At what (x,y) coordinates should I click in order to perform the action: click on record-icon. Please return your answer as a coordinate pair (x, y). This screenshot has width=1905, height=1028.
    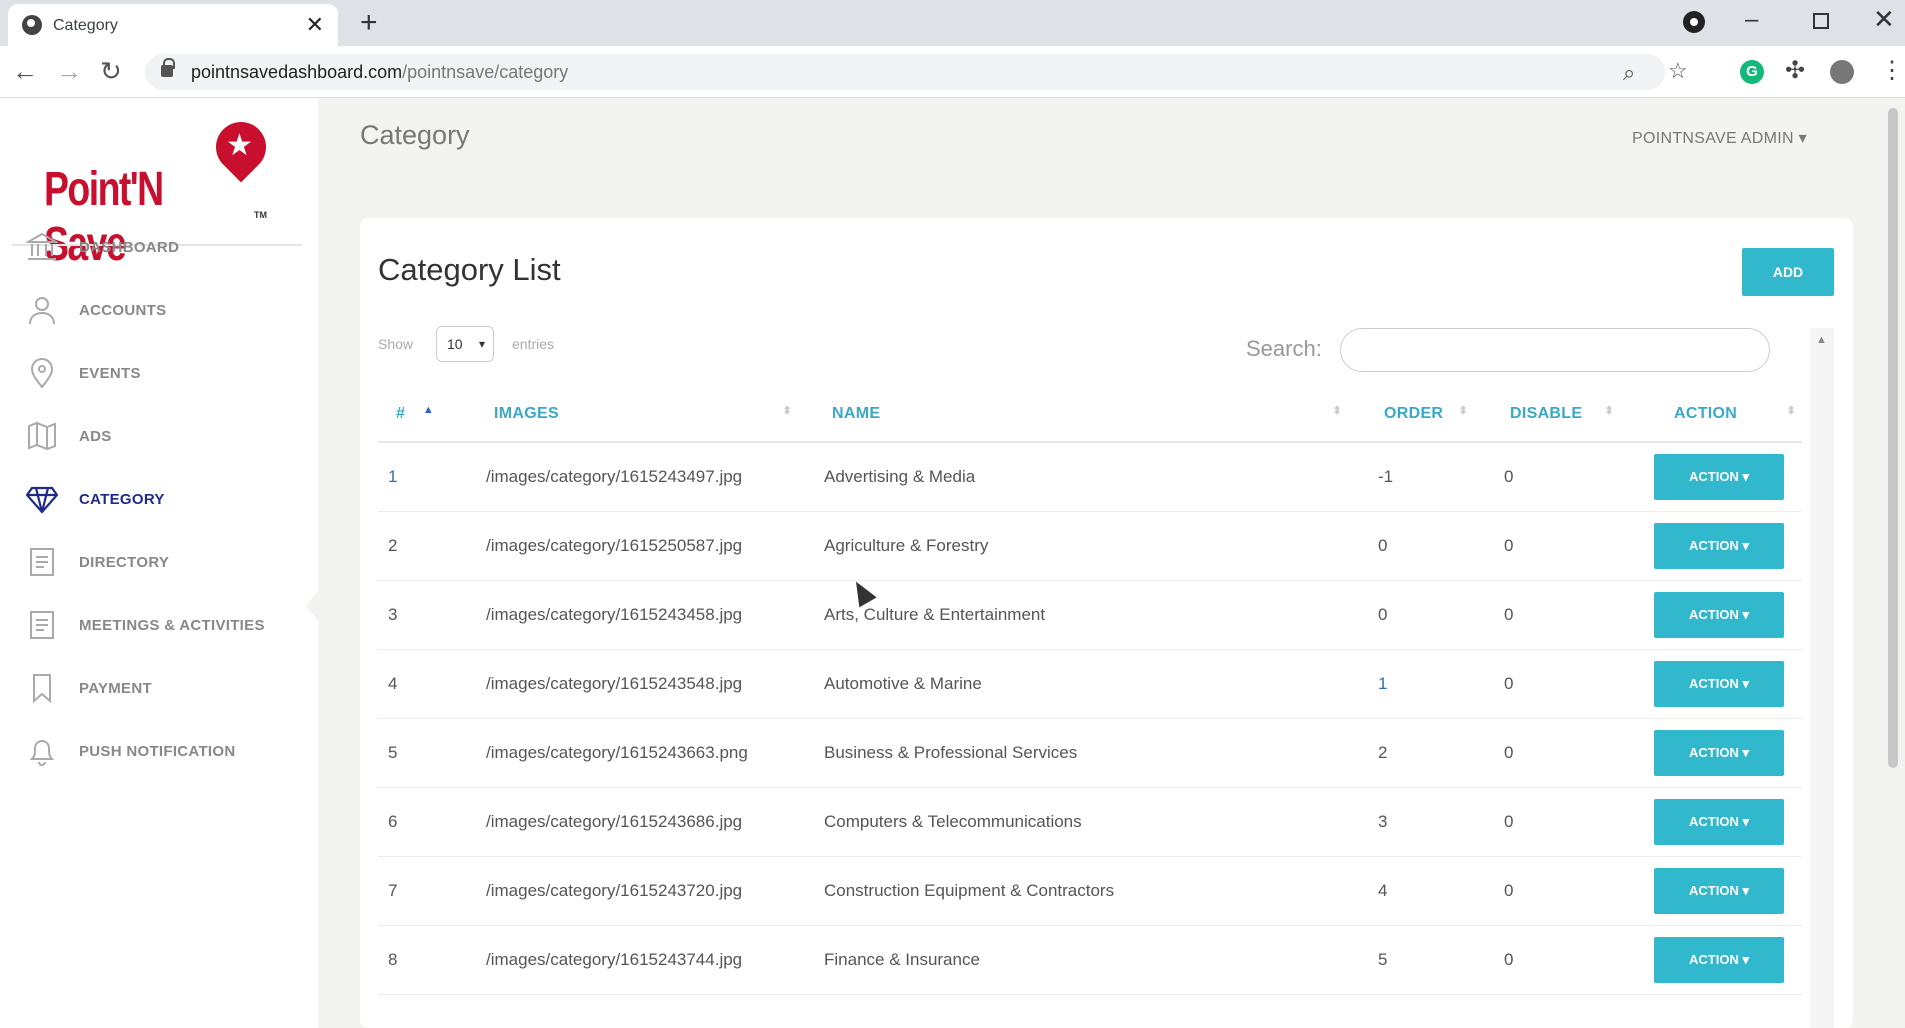
    Looking at the image, I should click on (1694, 22).